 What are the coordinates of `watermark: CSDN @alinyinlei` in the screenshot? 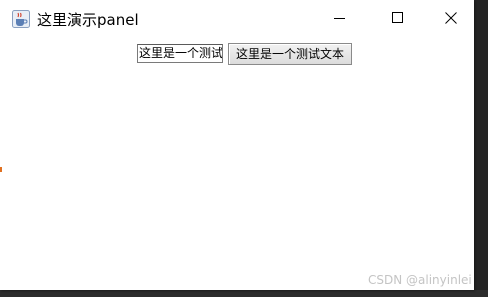 It's located at (420, 280).